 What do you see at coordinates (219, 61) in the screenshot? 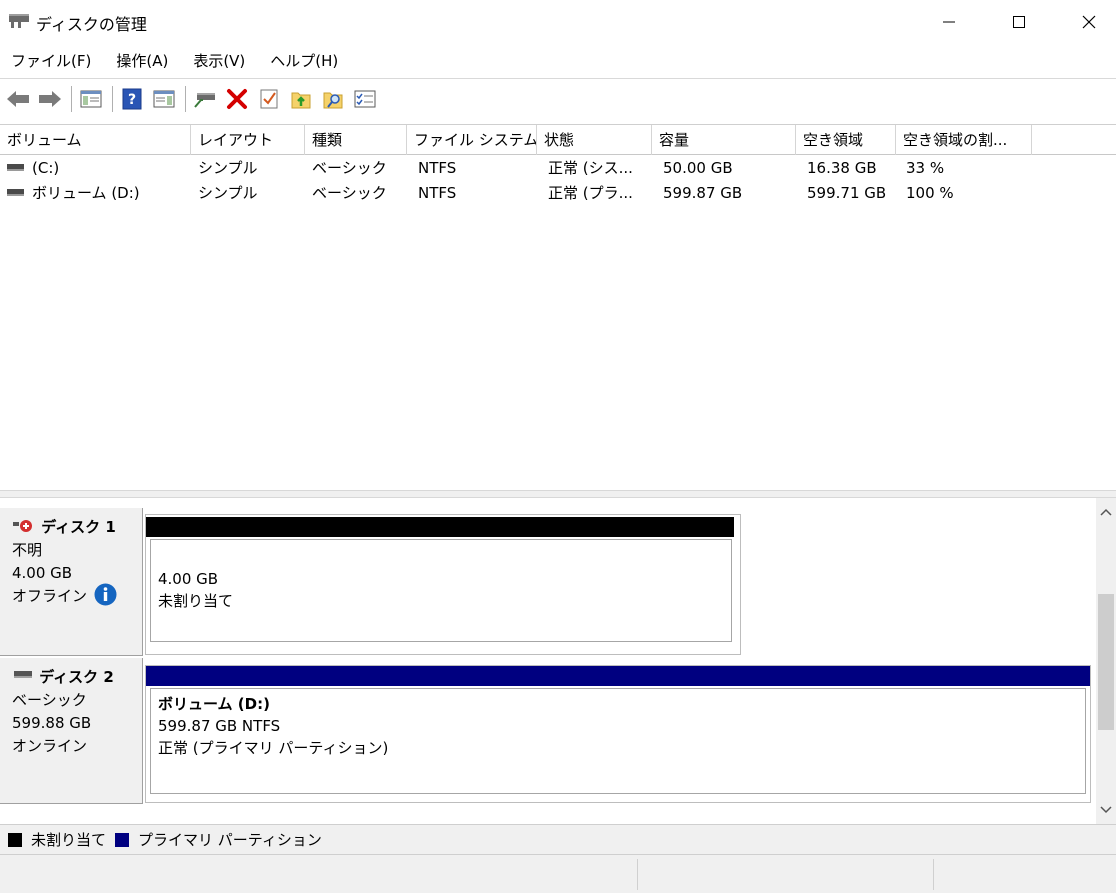
I see `menu-view: 表示(V)` at bounding box center [219, 61].